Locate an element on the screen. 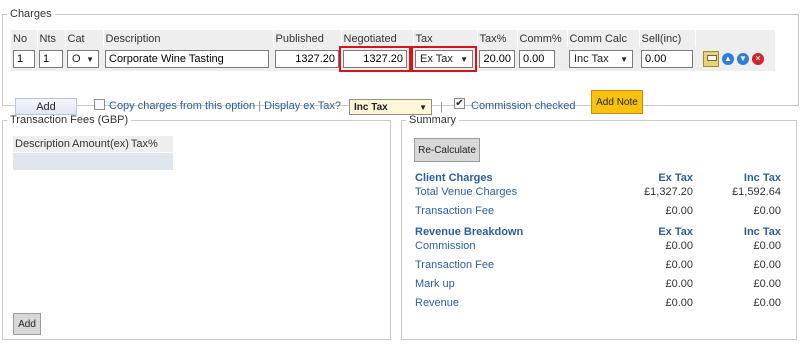 The height and width of the screenshot is (346, 801). charges-legend: Charges is located at coordinates (31, 14).